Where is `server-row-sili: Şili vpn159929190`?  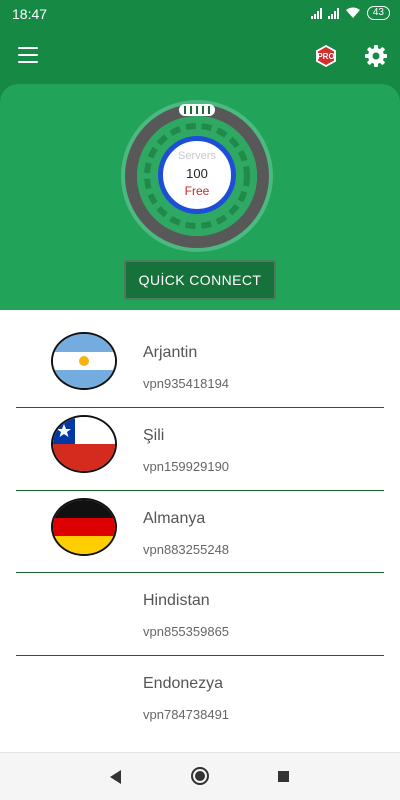
server-row-sili: Şili vpn159929190 is located at coordinates (200, 448).